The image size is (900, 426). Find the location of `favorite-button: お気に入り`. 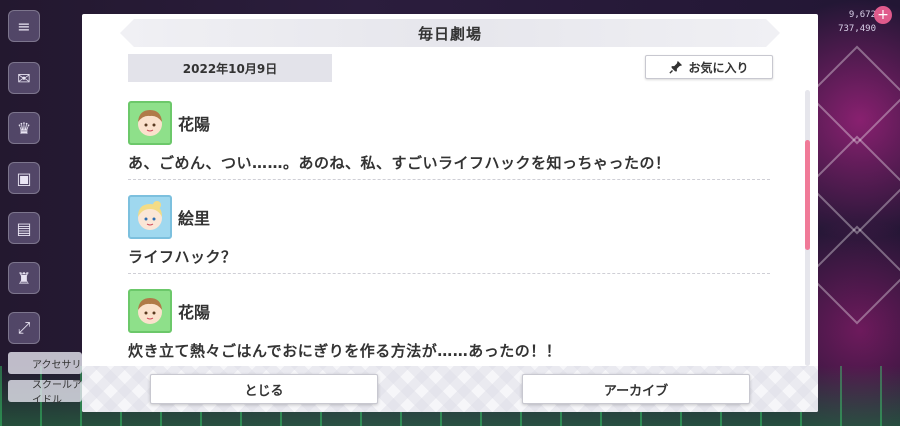

favorite-button: お気に入り is located at coordinates (709, 67).